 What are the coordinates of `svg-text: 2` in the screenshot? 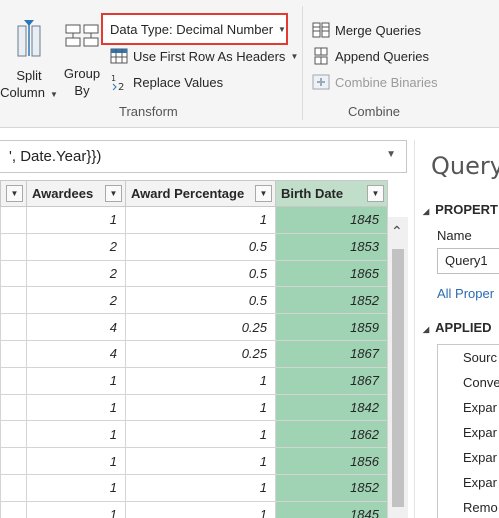 It's located at (121, 86).